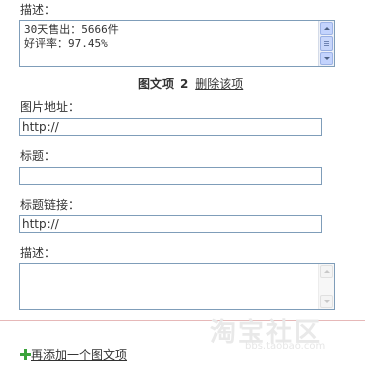 Image resolution: width=365 pixels, height=368 pixels. Describe the element at coordinates (170, 127) in the screenshot. I see `image-url-input: http://` at that location.